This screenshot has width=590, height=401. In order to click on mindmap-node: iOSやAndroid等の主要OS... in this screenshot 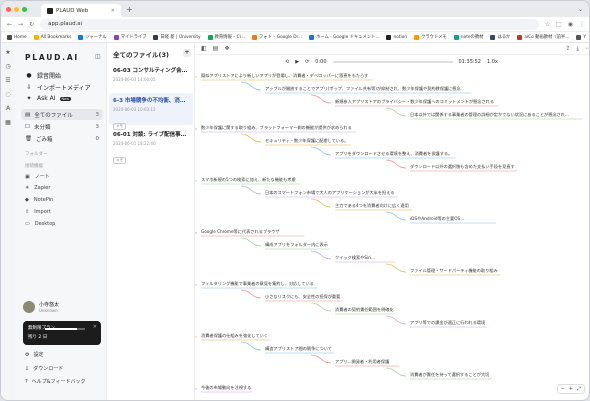, I will do `click(437, 219)`.